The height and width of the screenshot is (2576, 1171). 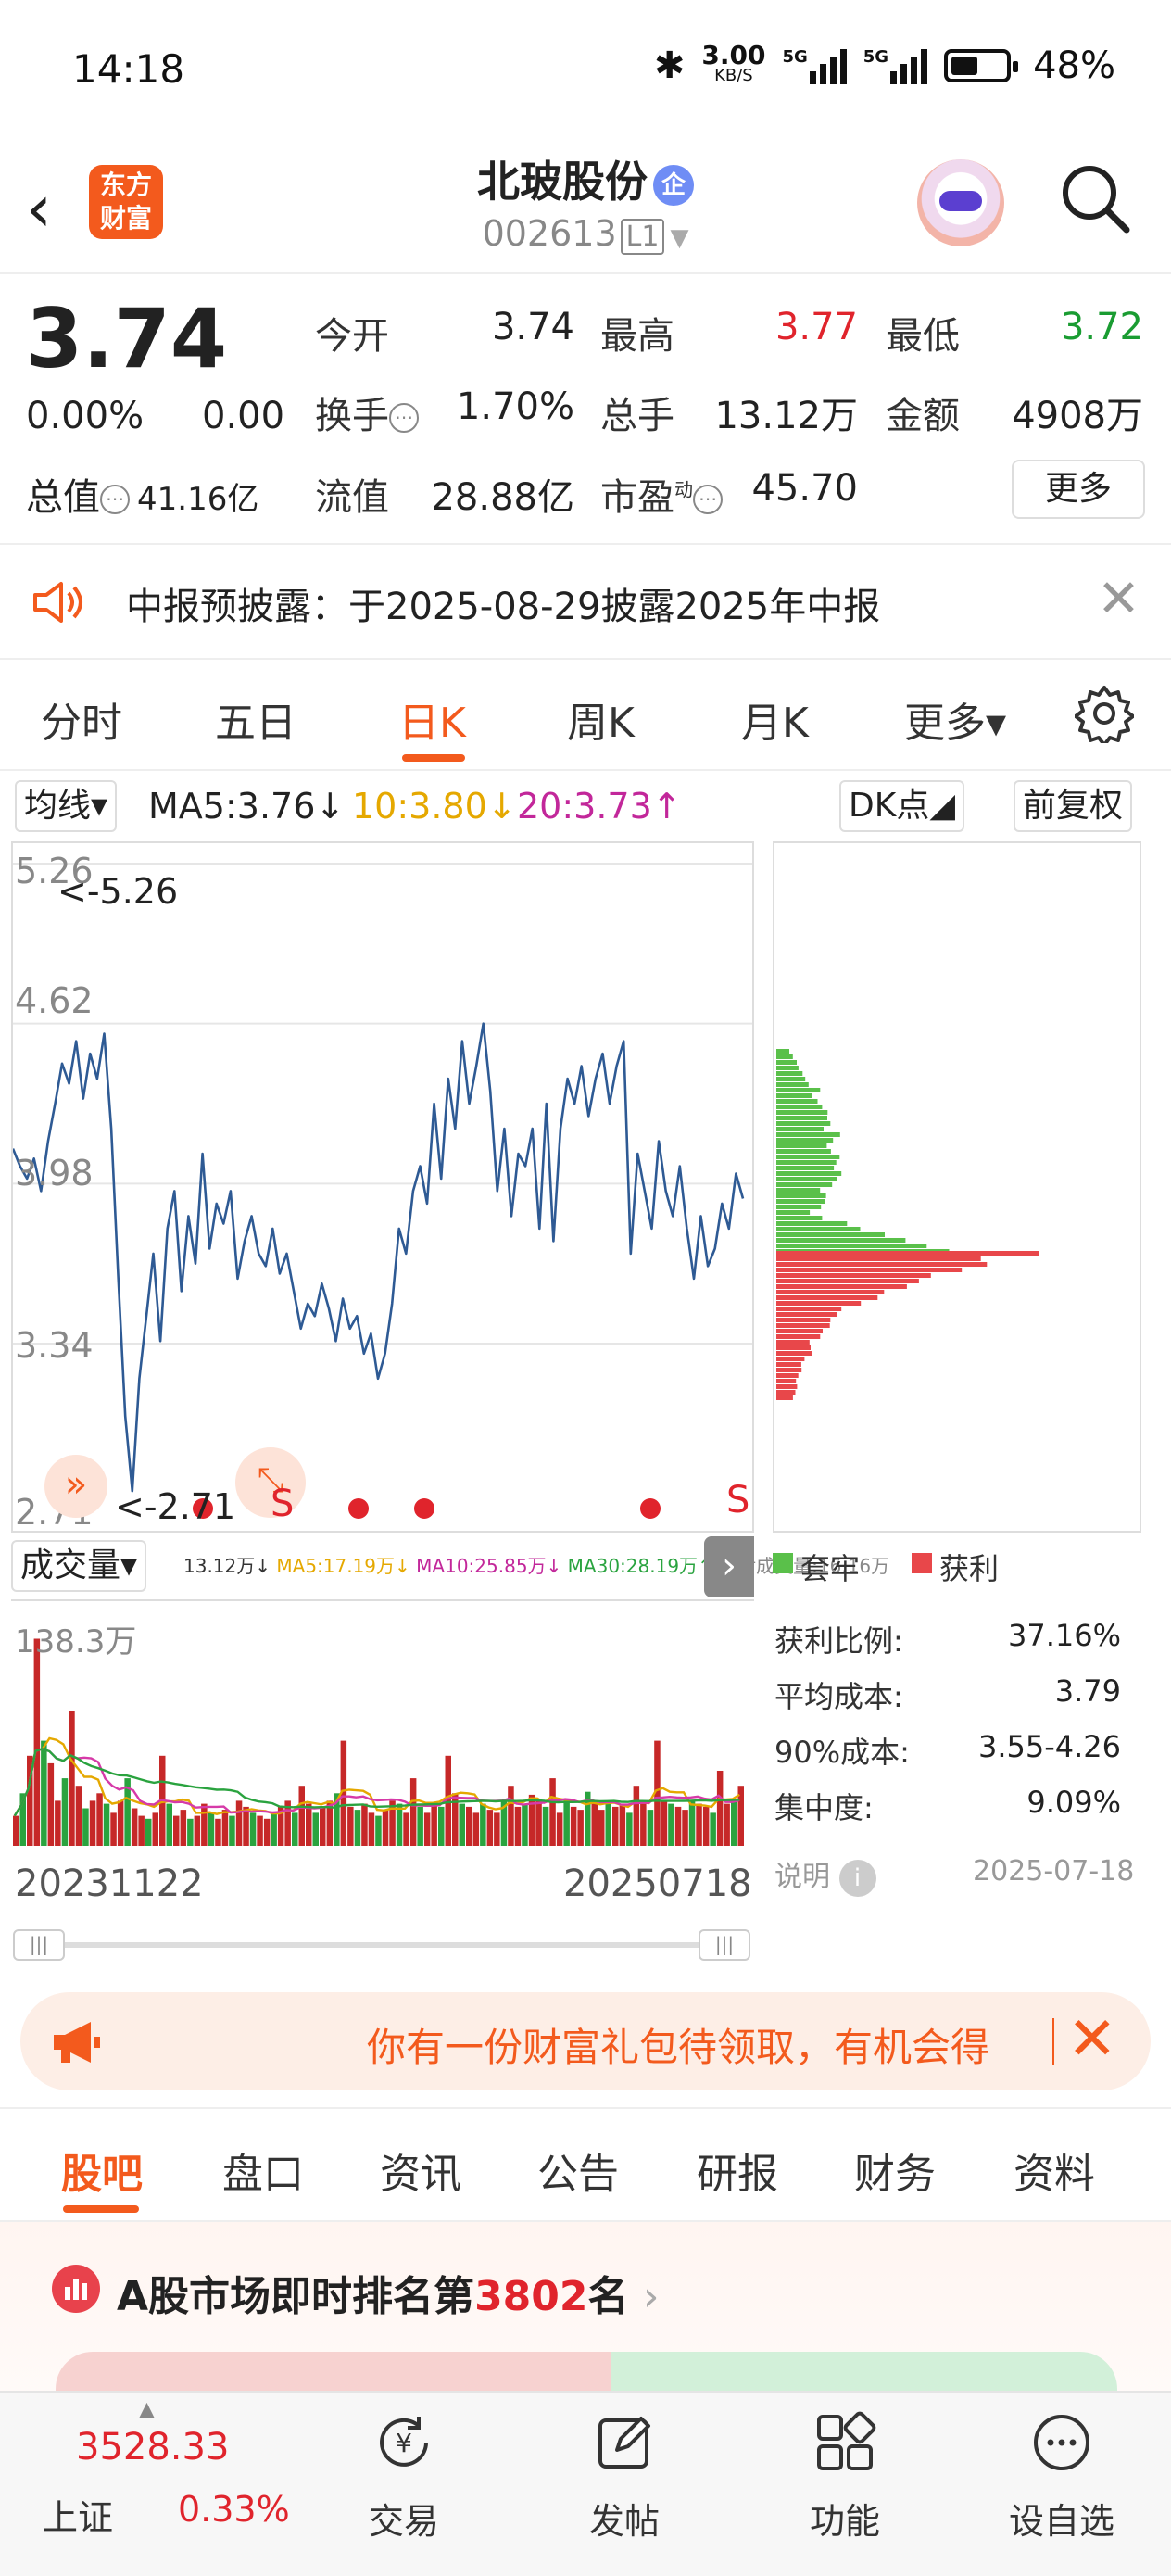 I want to click on explain-link: 说明 i, so click(x=825, y=1875).